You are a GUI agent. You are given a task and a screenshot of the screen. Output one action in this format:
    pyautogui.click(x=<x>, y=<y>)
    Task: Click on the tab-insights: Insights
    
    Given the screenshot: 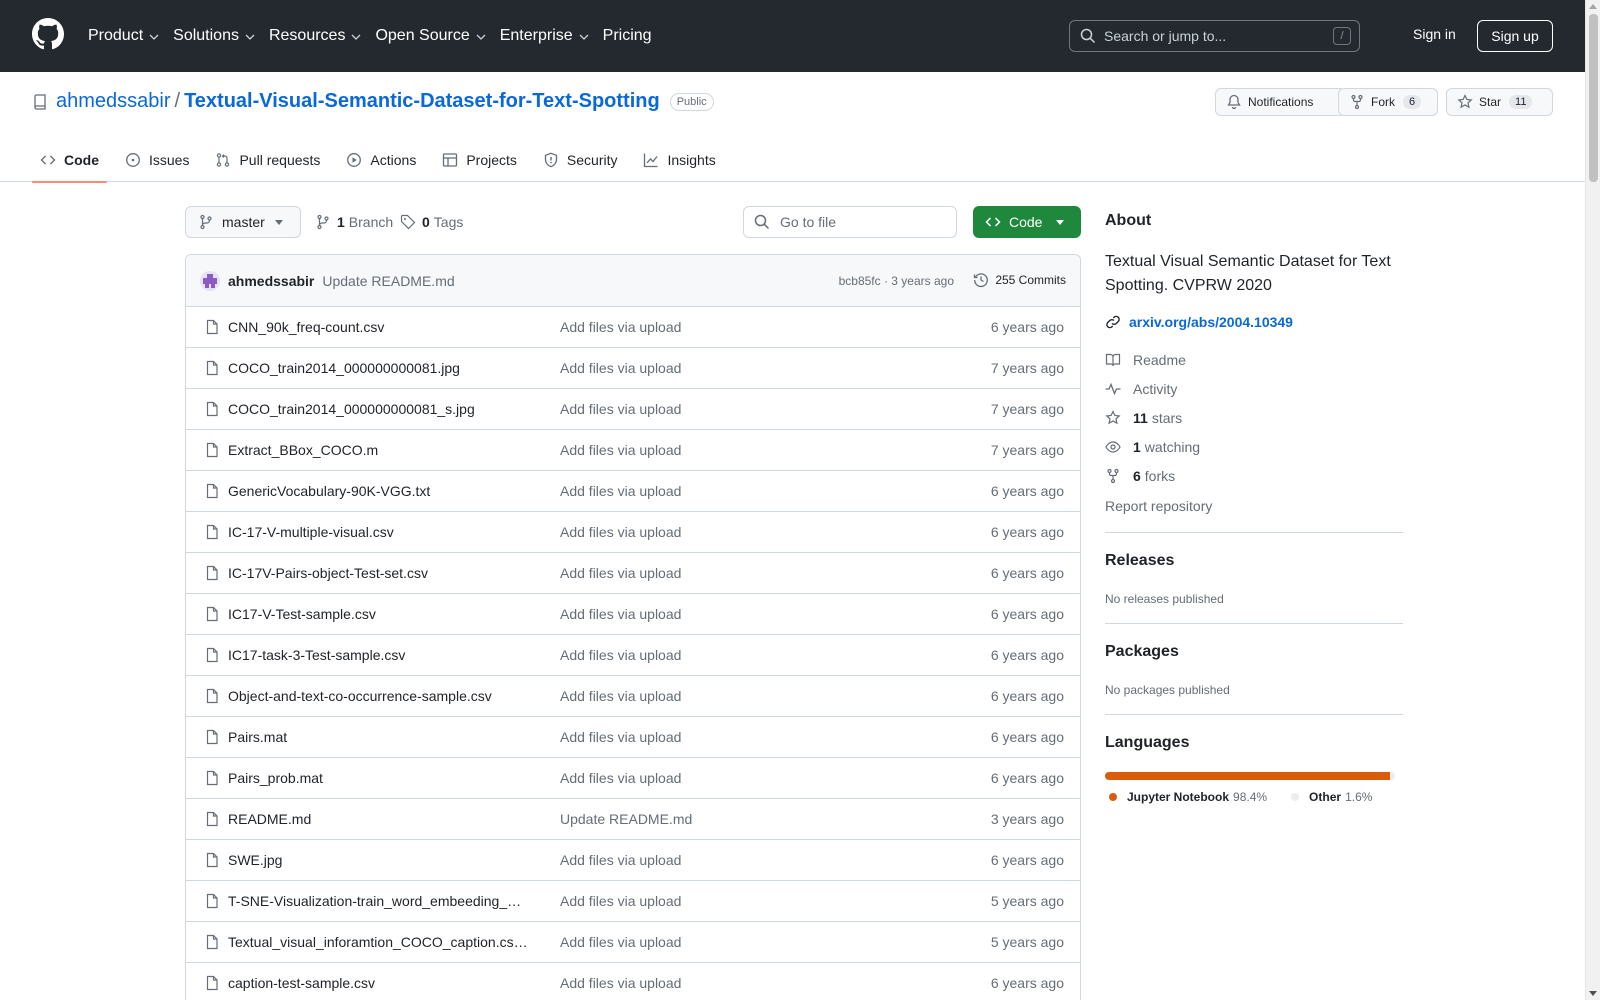 What is the action you would take?
    pyautogui.click(x=679, y=160)
    